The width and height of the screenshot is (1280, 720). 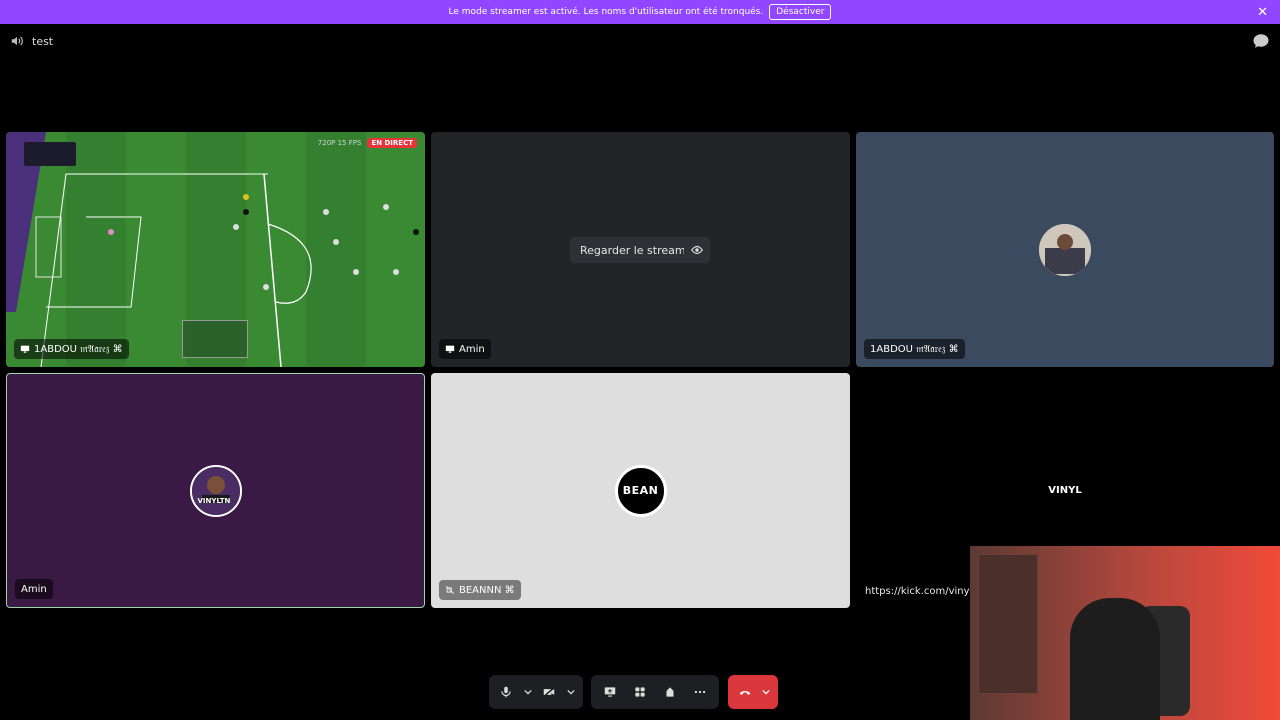 I want to click on stream-tile: 720P 15 FPS EN DIRECT 1ABDOU 𝔪𝔄𝔞𝔯𝔢𝔷 ⌘, so click(x=215, y=249).